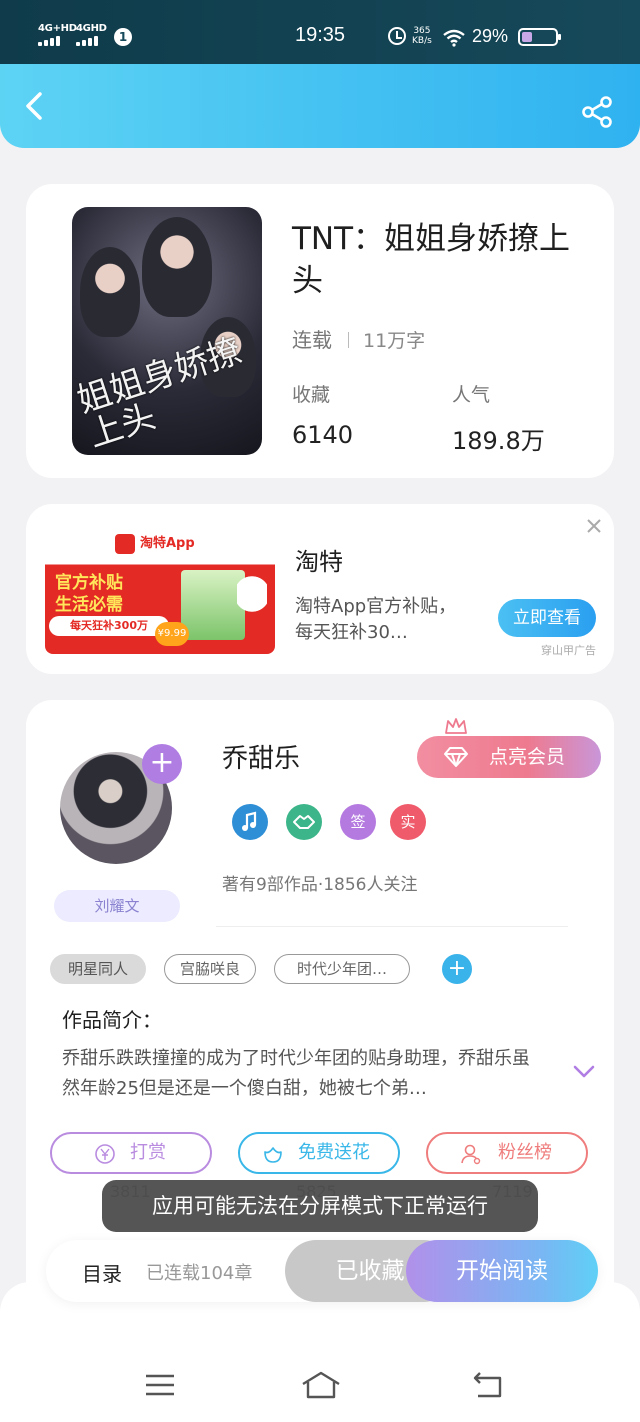  Describe the element at coordinates (422, 31) in the screenshot. I see `net-speed-value: 365` at that location.